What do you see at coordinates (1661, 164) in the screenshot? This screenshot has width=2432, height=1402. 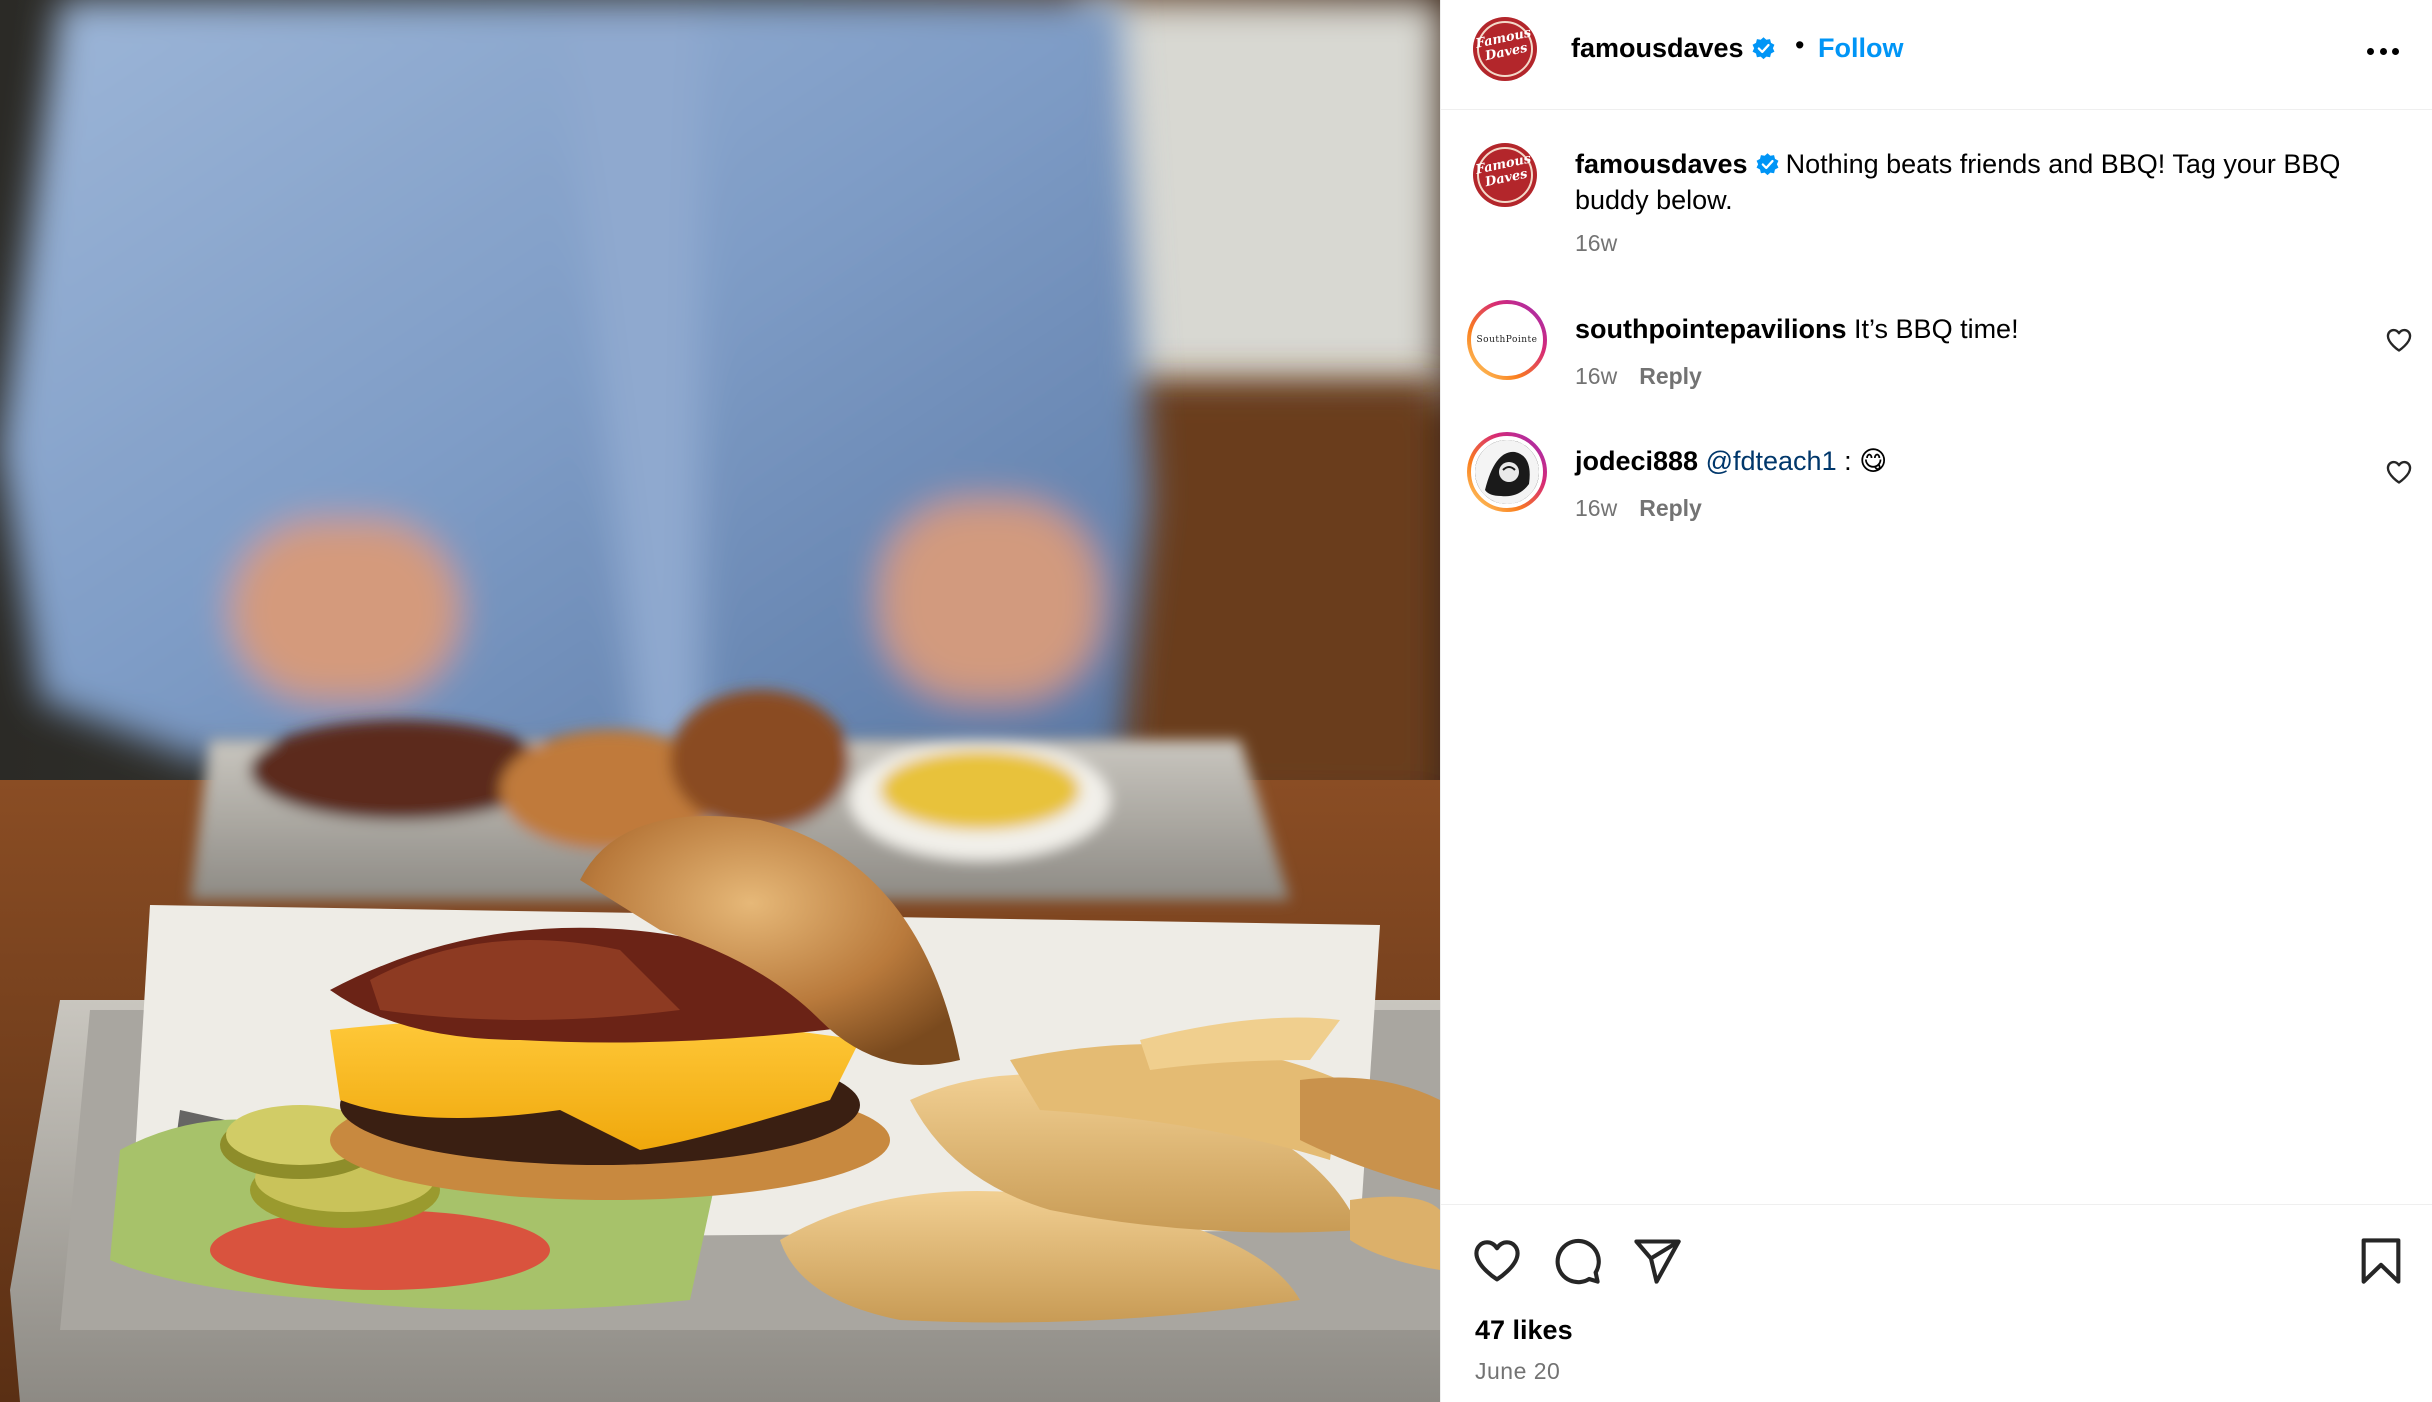 I see `caption-username: famousdaves` at bounding box center [1661, 164].